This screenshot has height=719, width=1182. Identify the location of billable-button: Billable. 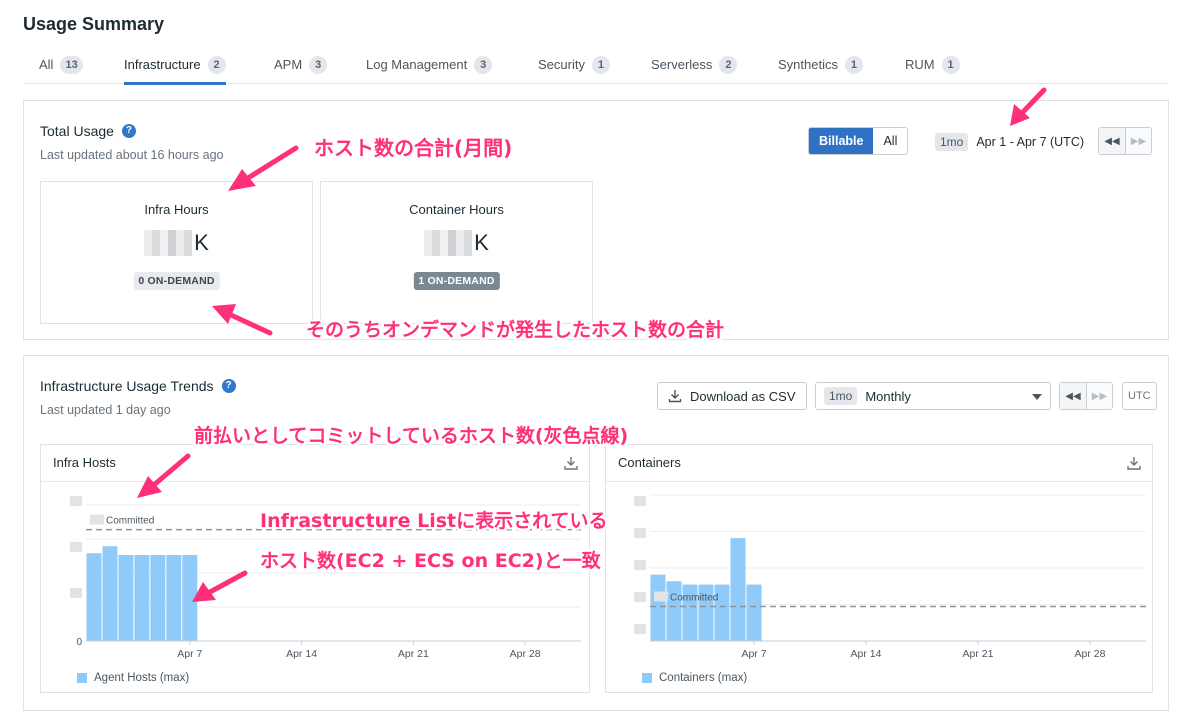
(841, 141).